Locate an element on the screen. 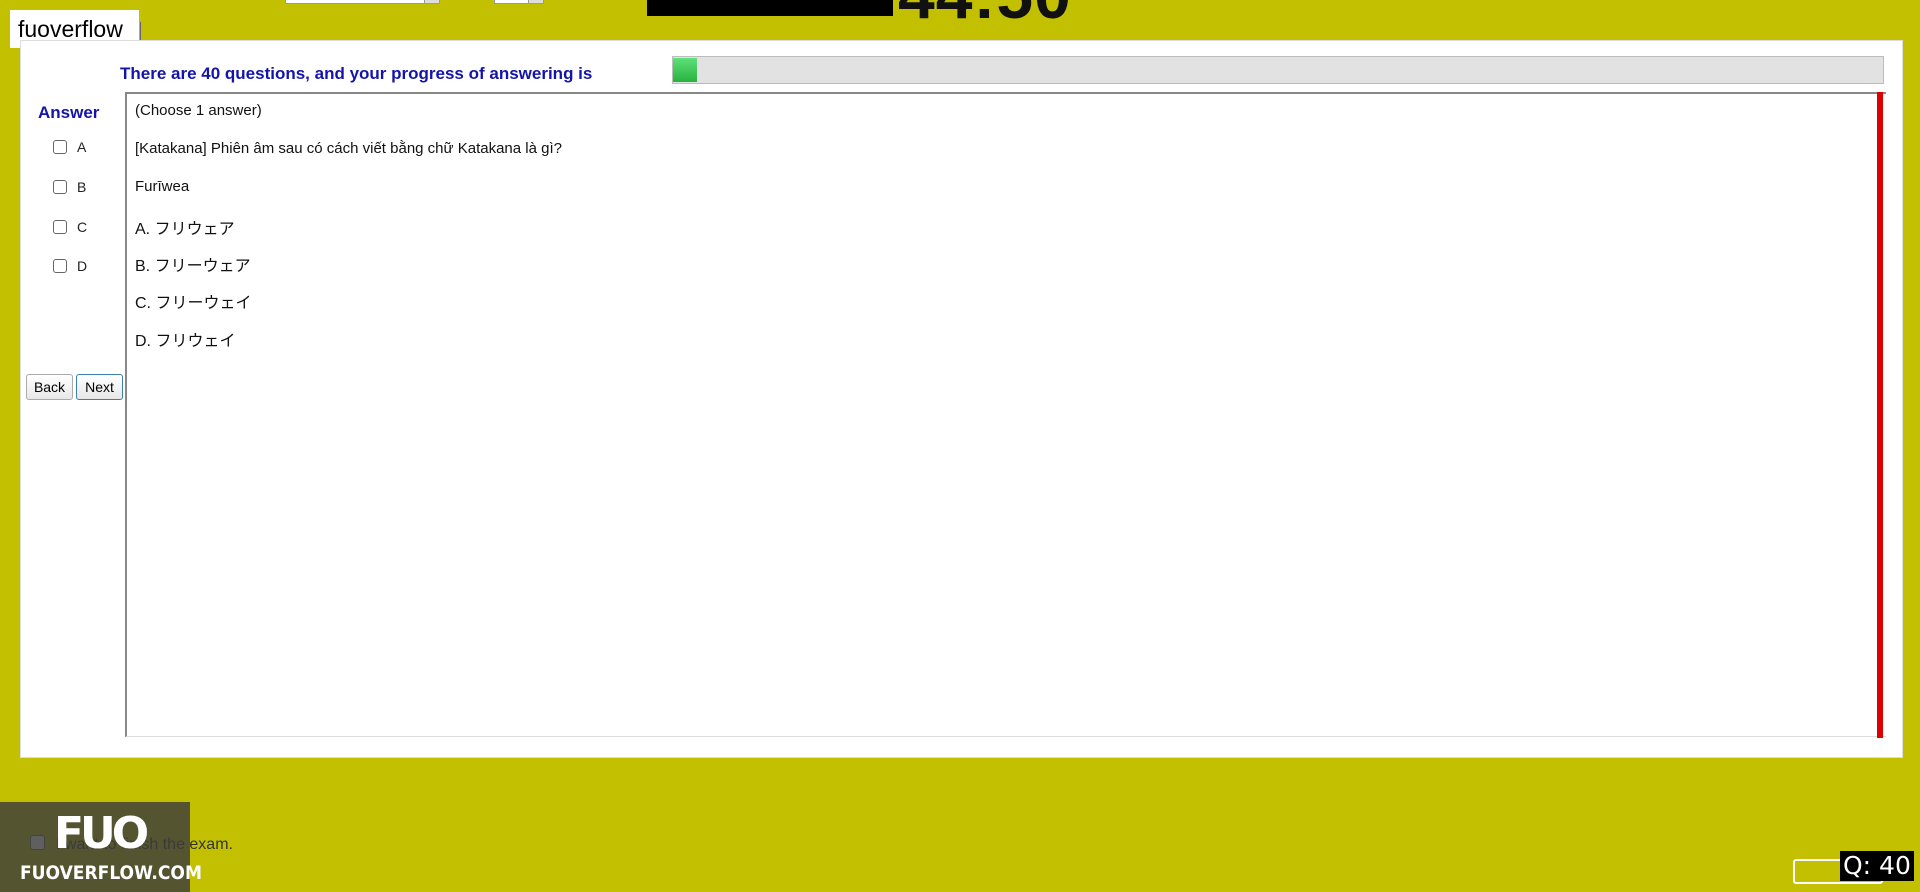  option-letter: A is located at coordinates (82, 147).